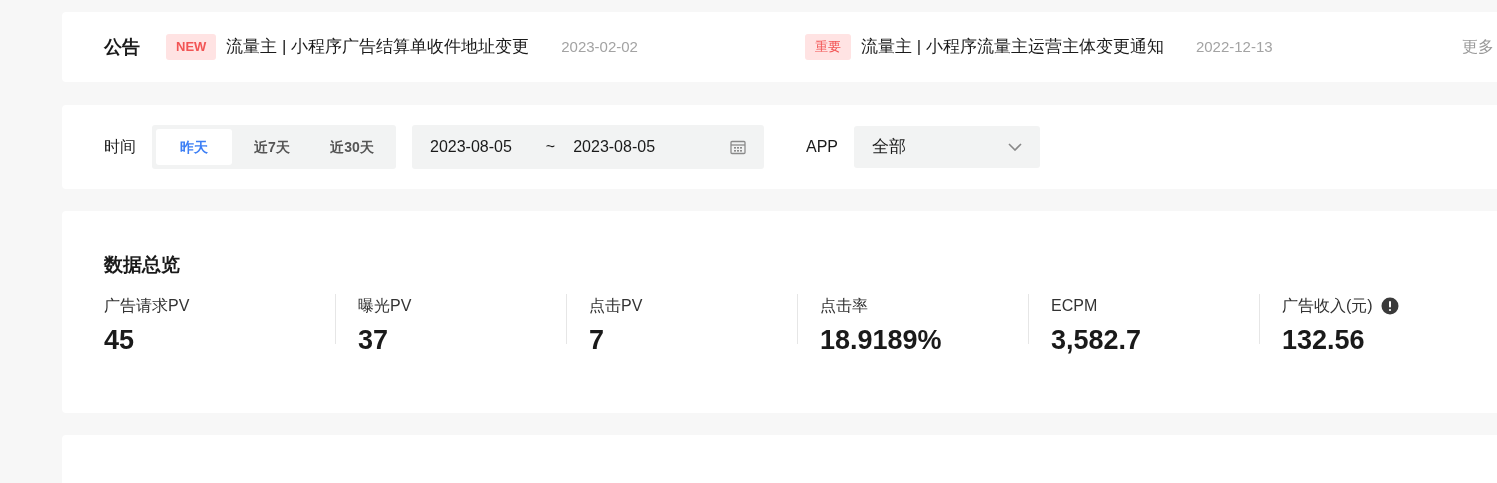 Image resolution: width=1497 pixels, height=483 pixels. I want to click on metric-value: 7, so click(597, 339).